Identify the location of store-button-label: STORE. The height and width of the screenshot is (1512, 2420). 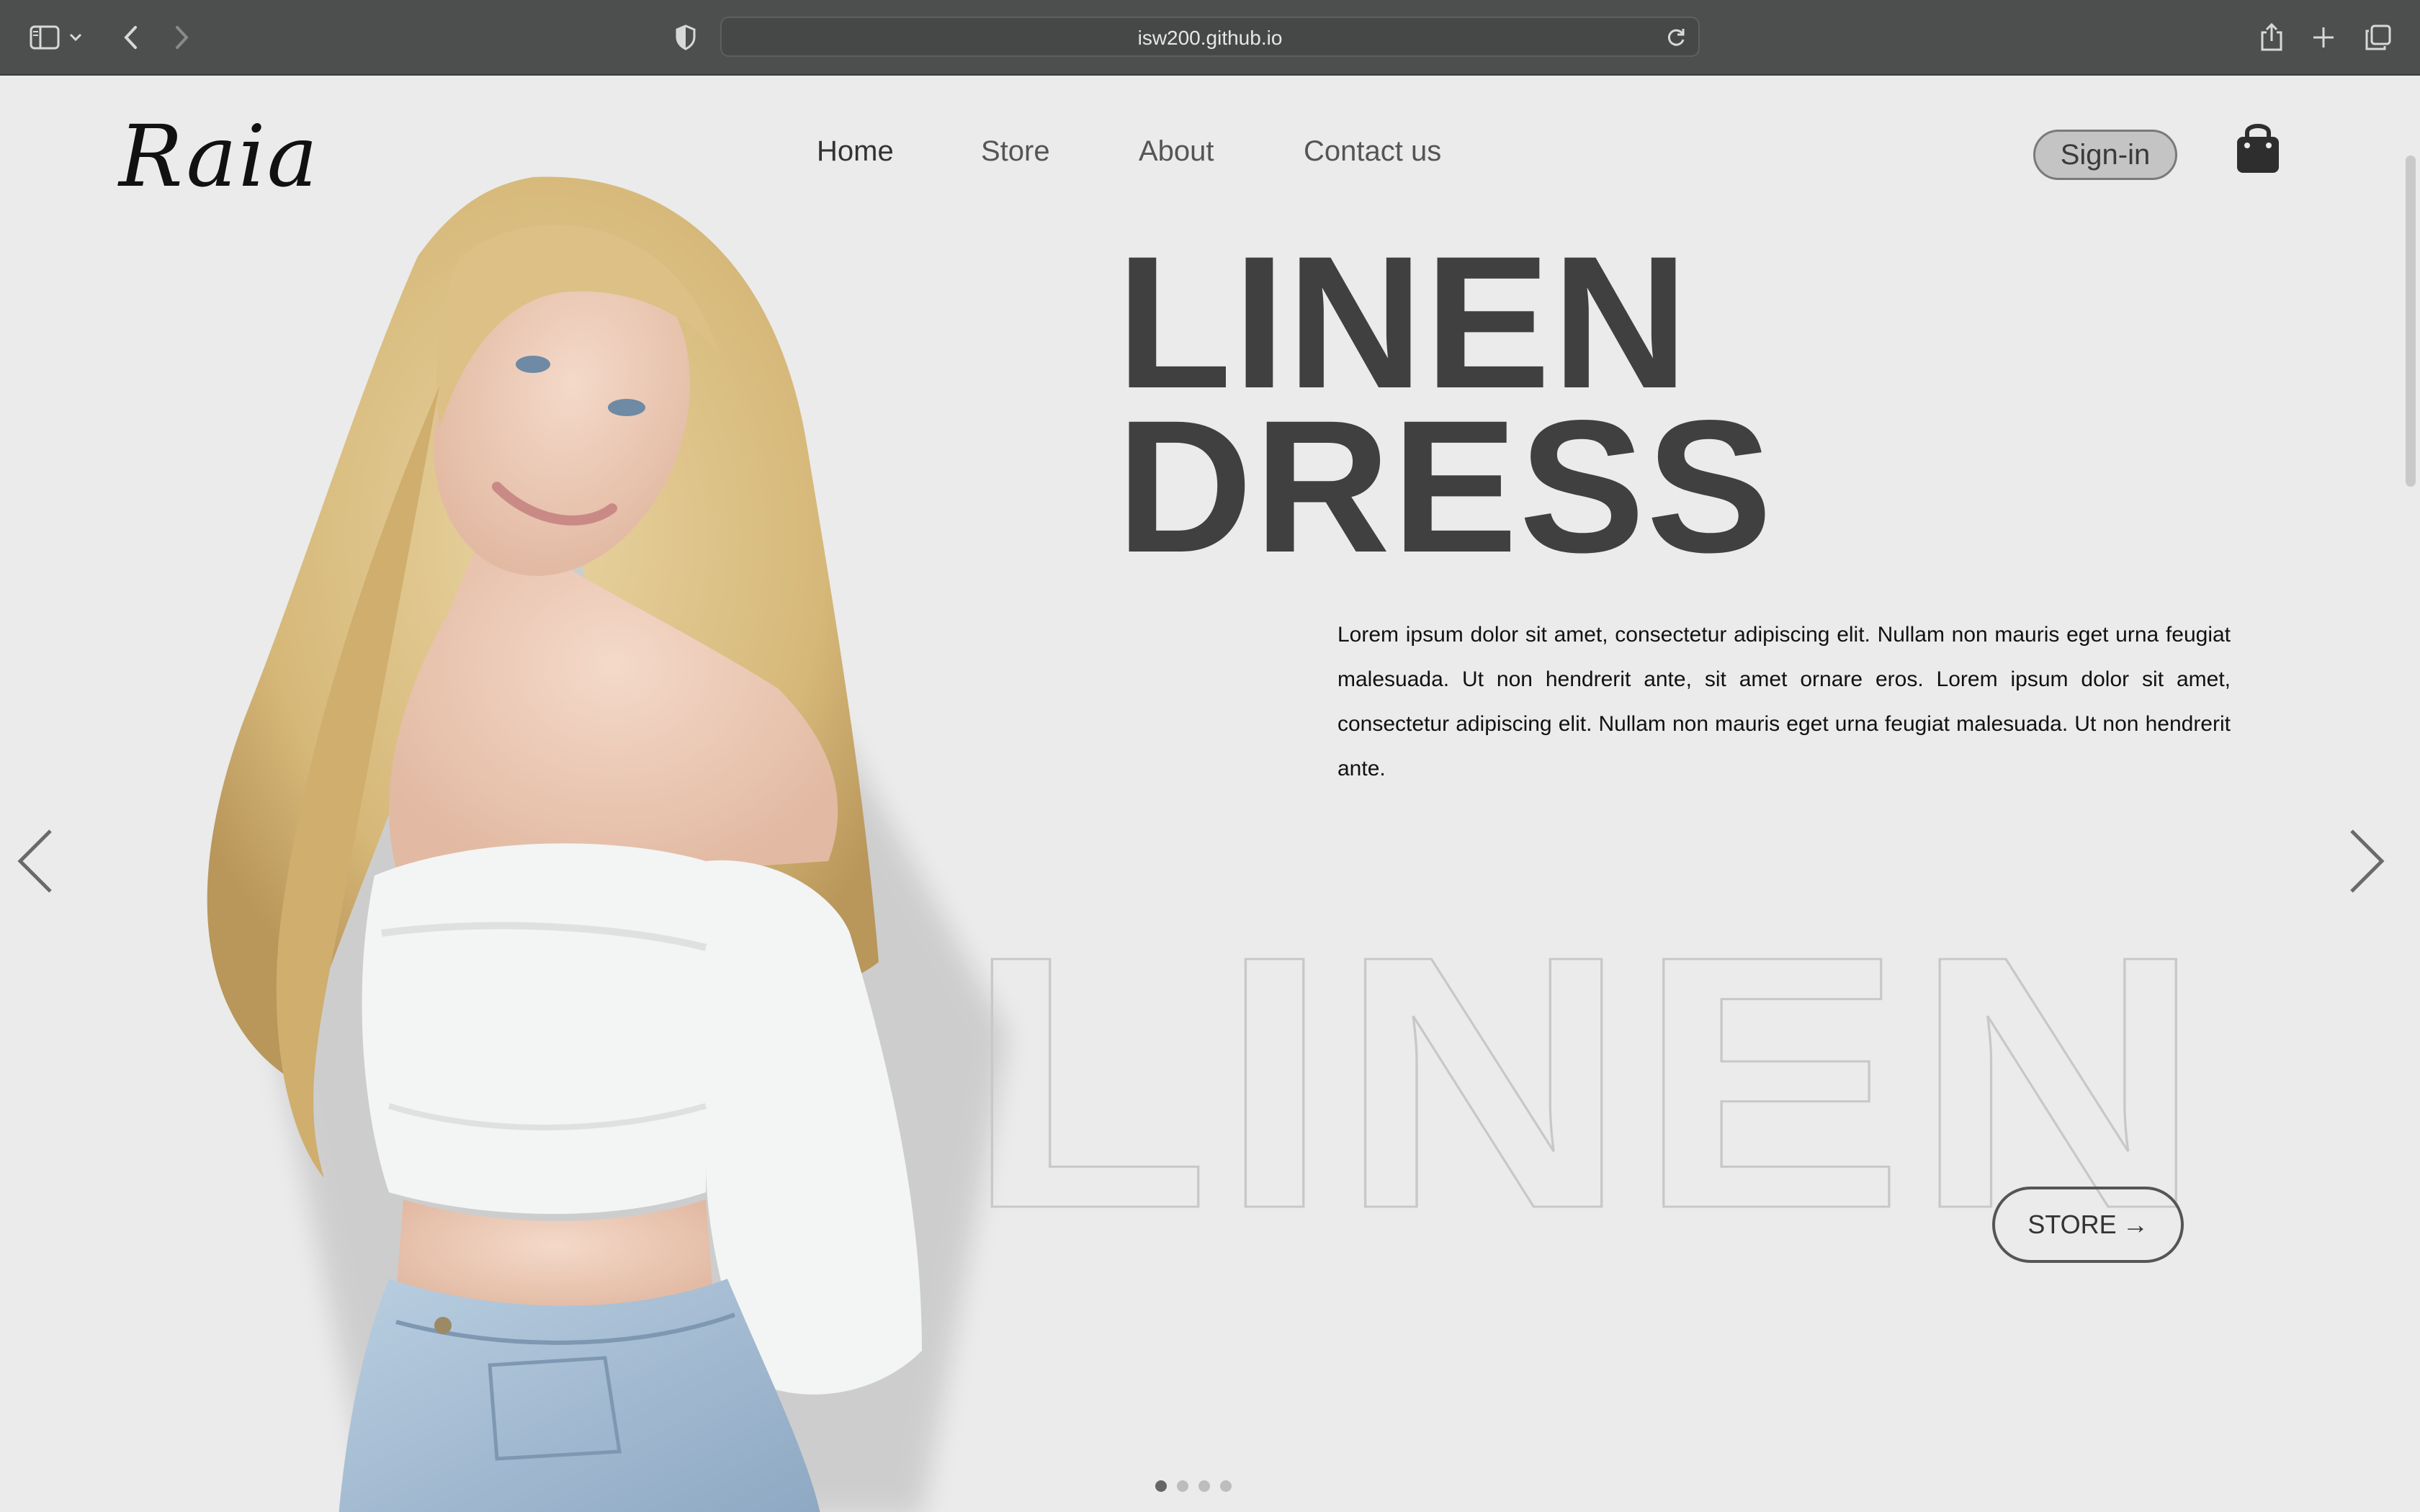
(2072, 1224).